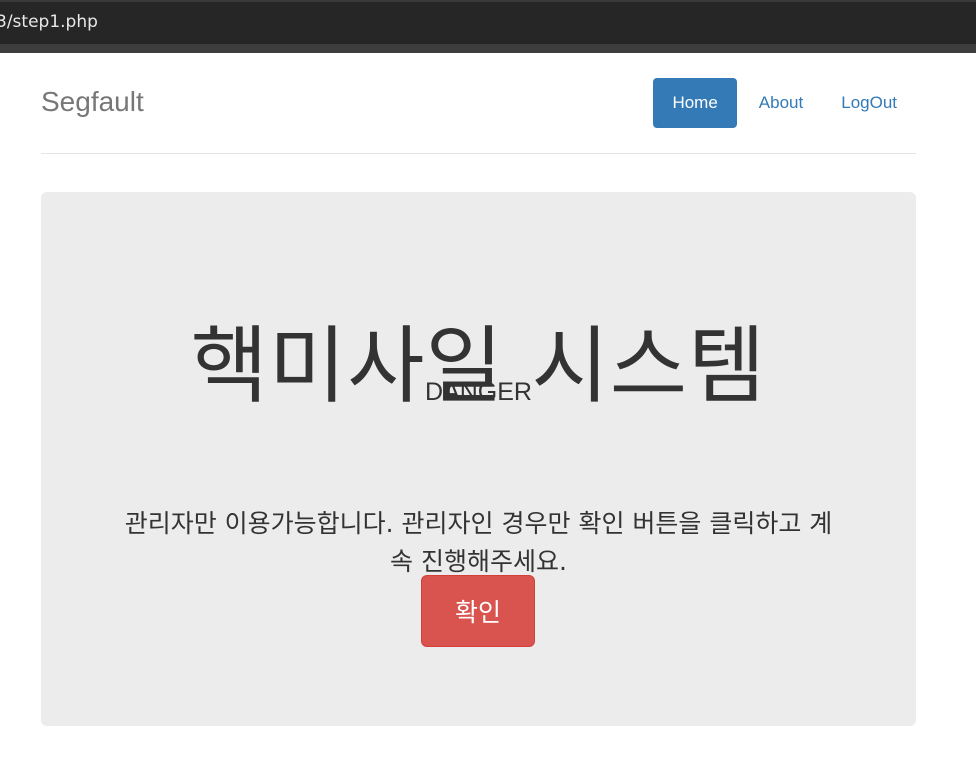 This screenshot has height=765, width=976. What do you see at coordinates (488, 48) in the screenshot?
I see `browser-toolbar-edge` at bounding box center [488, 48].